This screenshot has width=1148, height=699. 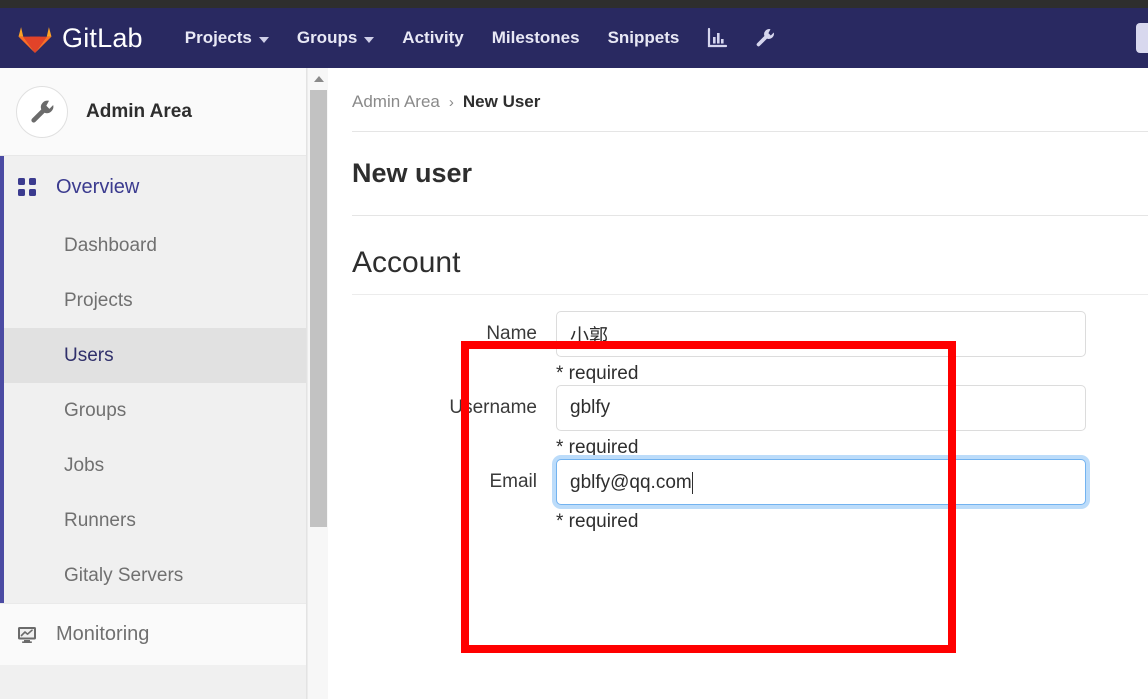 What do you see at coordinates (597, 373) in the screenshot?
I see `name-required-hint: * required` at bounding box center [597, 373].